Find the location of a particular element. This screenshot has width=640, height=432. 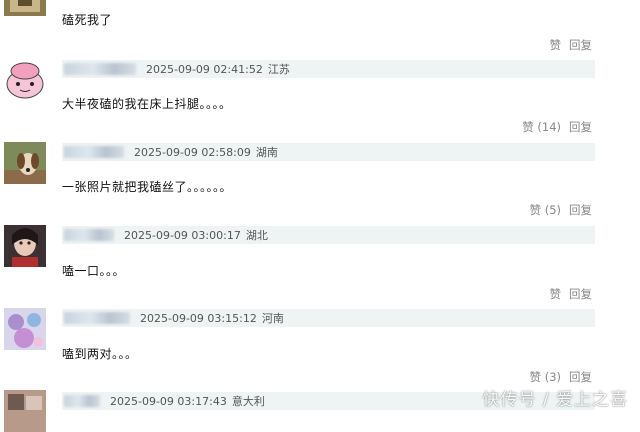

comment-location: 湖南 is located at coordinates (266, 152).